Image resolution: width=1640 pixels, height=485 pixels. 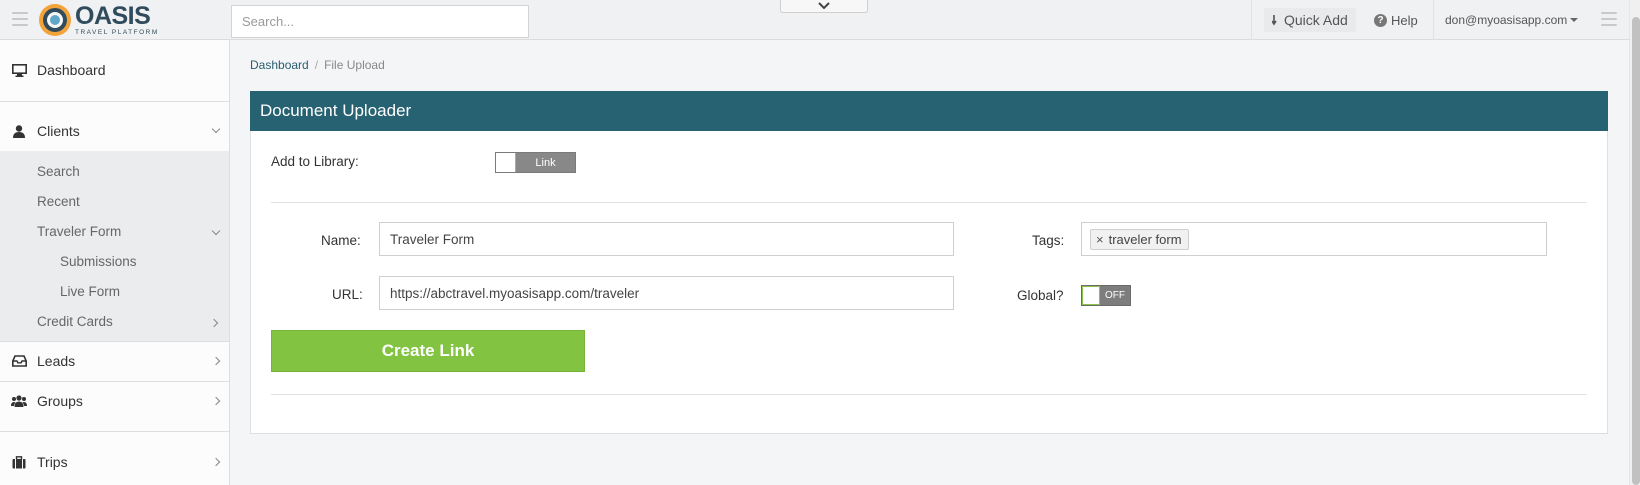 What do you see at coordinates (129, 231) in the screenshot?
I see `sidebar-subitem-traveler-form: Traveler Form` at bounding box center [129, 231].